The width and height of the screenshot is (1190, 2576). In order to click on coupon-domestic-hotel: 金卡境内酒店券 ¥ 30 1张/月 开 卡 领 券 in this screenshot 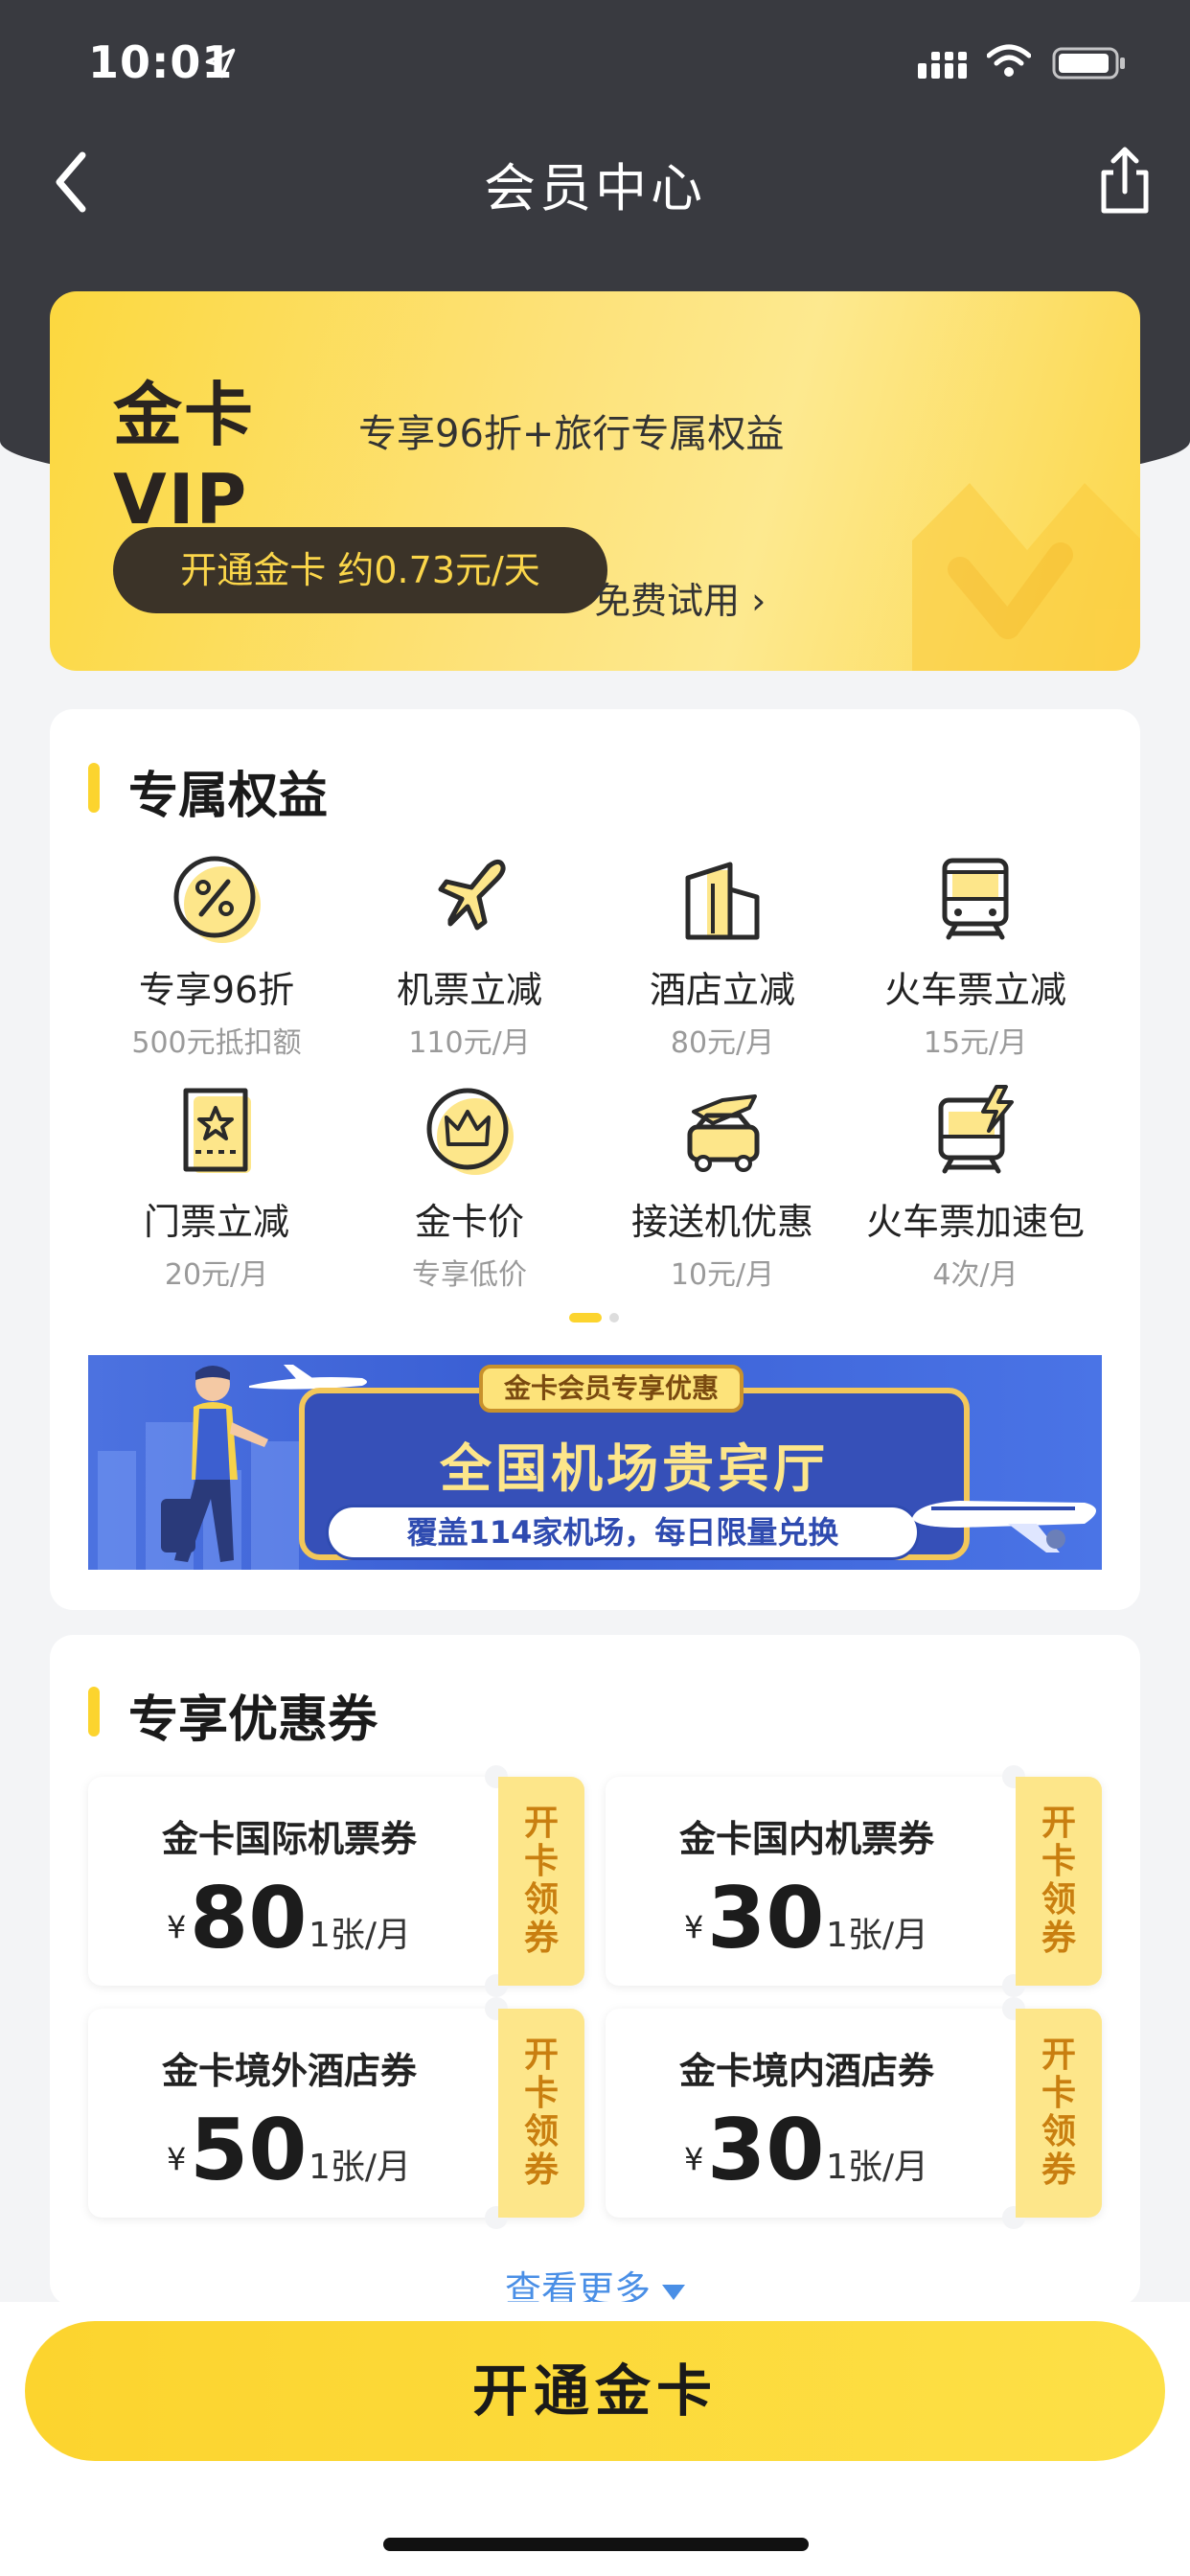, I will do `click(854, 2113)`.